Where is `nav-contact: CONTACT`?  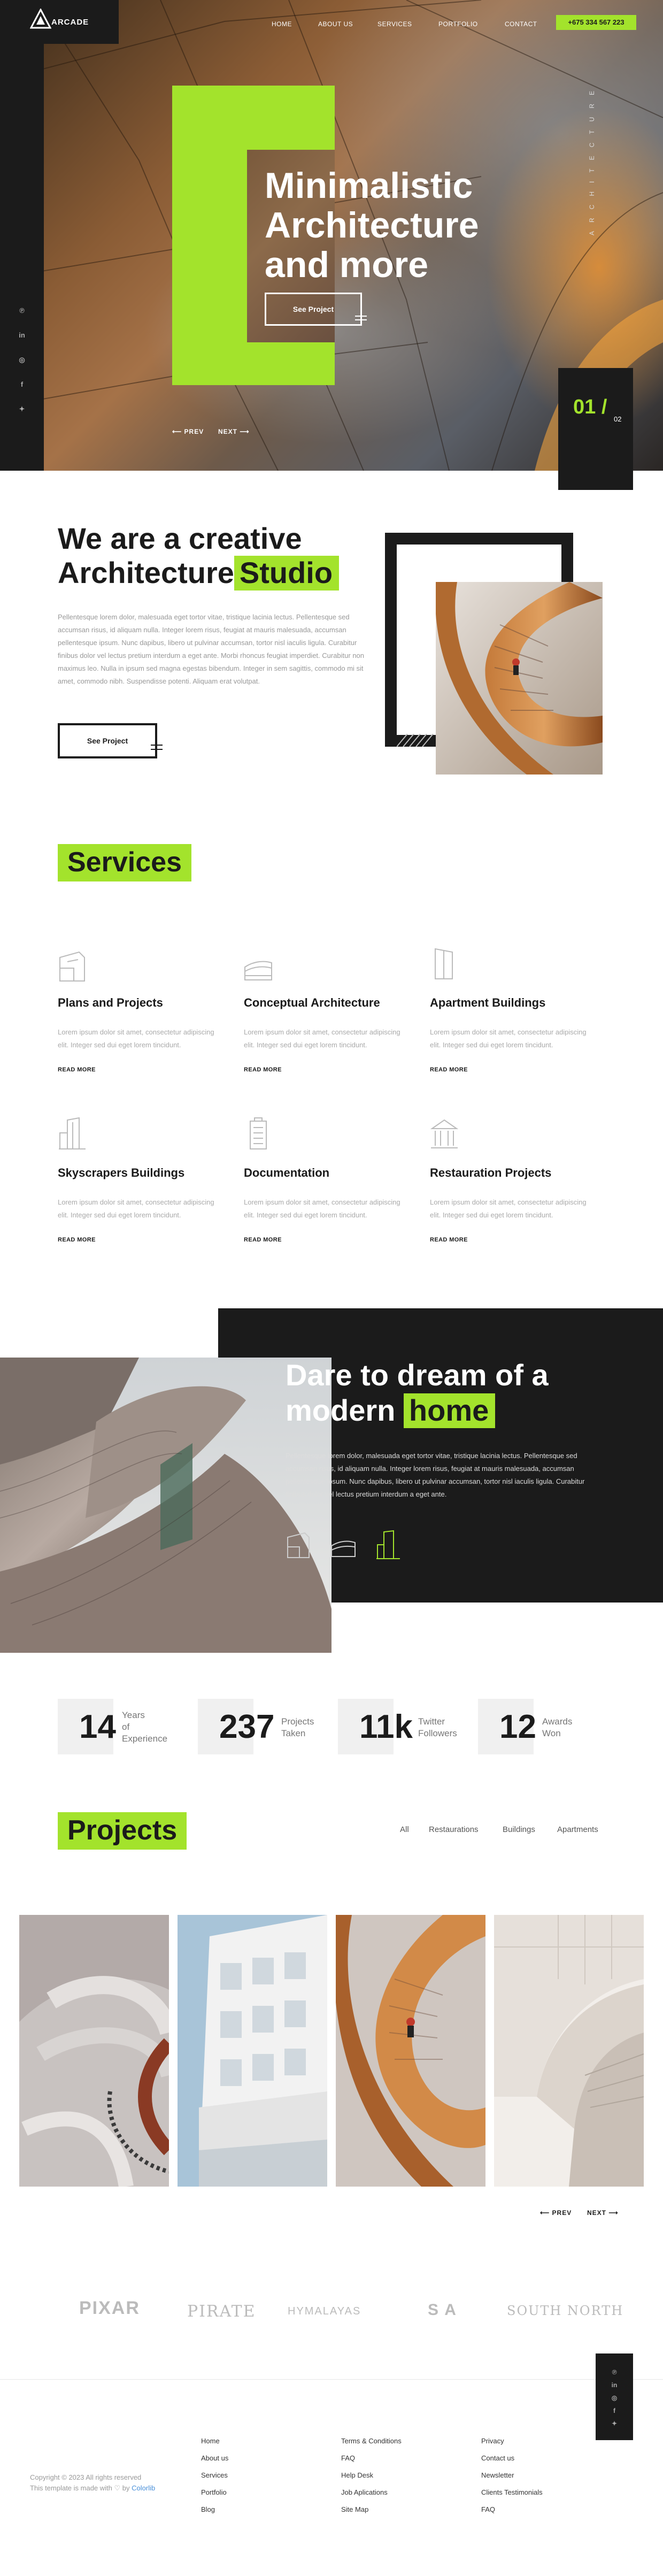
nav-contact: CONTACT is located at coordinates (521, 24).